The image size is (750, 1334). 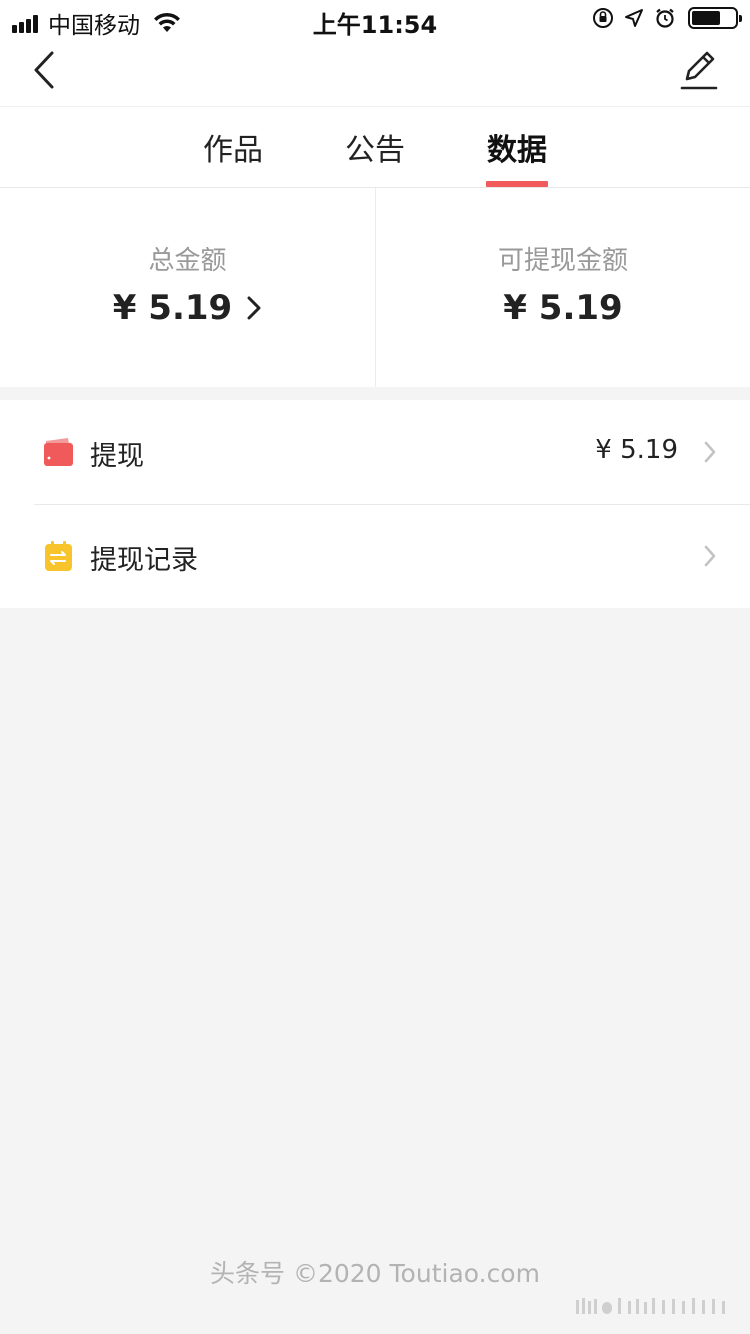 I want to click on withdrawable-amount-card: 可提现金额 ¥ 5.19, so click(x=562, y=287).